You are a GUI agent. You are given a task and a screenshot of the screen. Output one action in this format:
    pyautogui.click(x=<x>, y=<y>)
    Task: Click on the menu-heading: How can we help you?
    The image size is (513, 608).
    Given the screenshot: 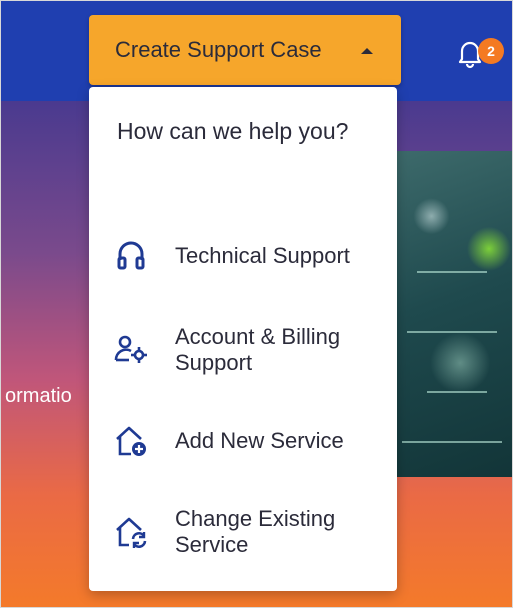 What is the action you would take?
    pyautogui.click(x=233, y=131)
    